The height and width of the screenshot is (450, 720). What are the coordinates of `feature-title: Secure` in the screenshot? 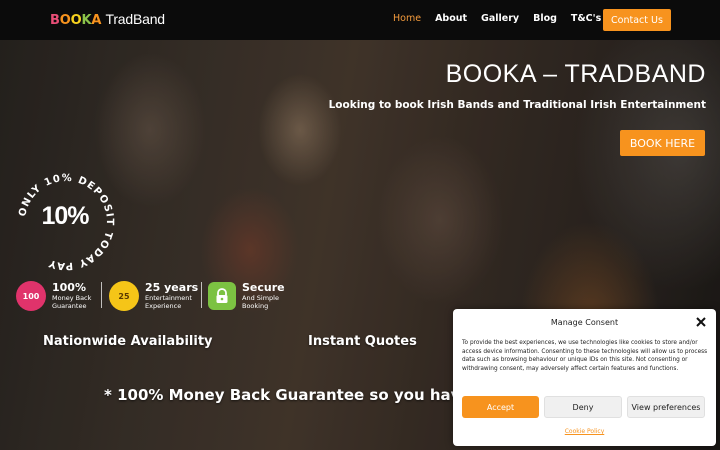 It's located at (263, 287).